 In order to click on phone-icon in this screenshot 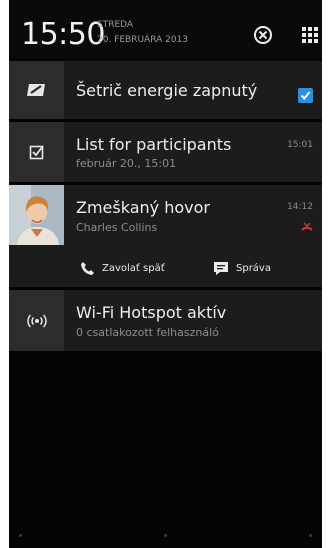, I will do `click(87, 268)`.